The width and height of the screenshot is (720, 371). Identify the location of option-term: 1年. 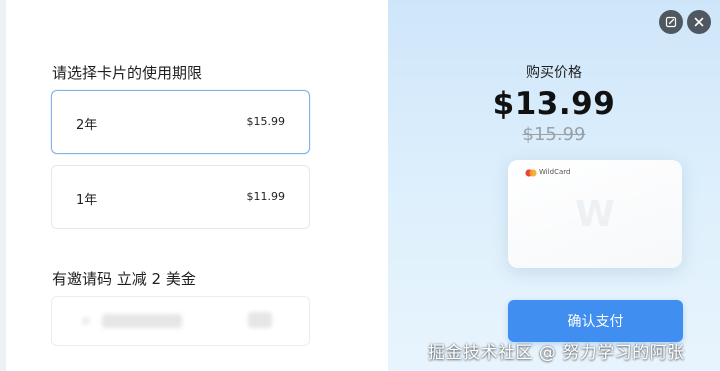
(87, 200).